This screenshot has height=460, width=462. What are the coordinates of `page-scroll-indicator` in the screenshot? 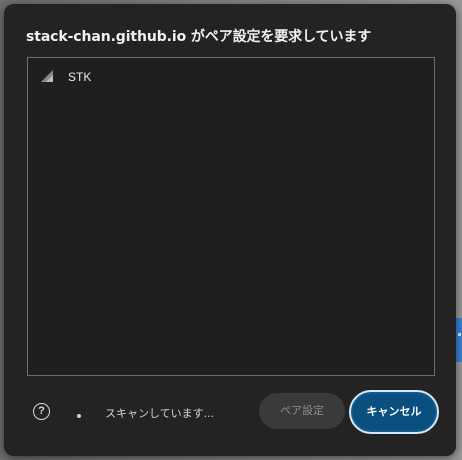 It's located at (459, 340).